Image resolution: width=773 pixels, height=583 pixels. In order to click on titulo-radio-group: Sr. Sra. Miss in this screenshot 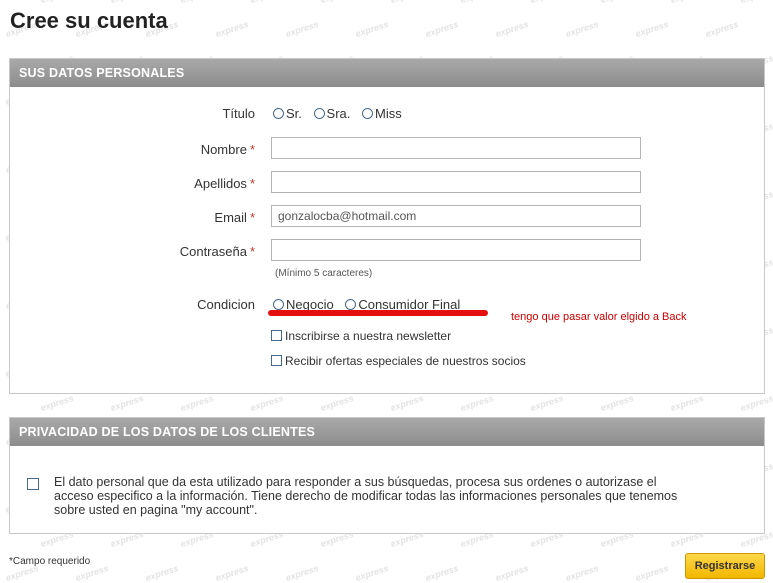, I will do `click(341, 113)`.